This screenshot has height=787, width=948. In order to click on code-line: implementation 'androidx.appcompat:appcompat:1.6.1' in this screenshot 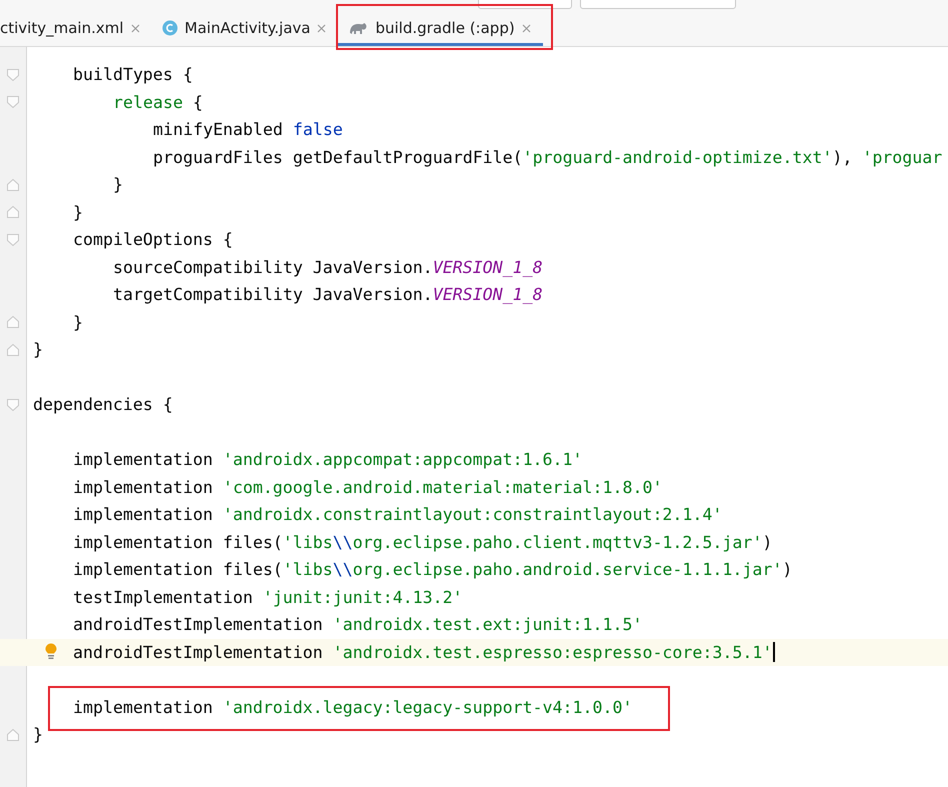, I will do `click(328, 460)`.